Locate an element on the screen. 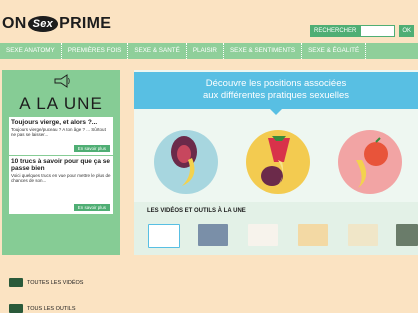  video-icon is located at coordinates (16, 282).